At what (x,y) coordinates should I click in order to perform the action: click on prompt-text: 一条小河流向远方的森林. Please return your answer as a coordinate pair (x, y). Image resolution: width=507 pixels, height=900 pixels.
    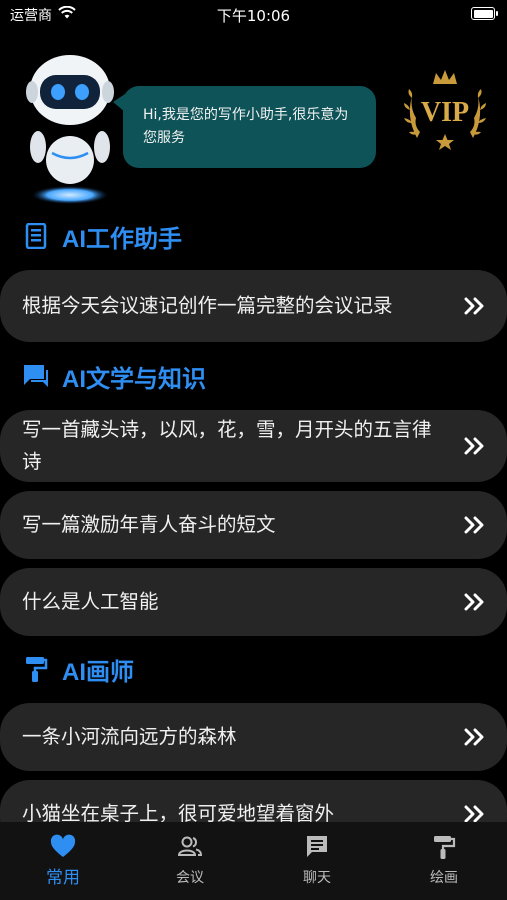
    Looking at the image, I should click on (129, 736).